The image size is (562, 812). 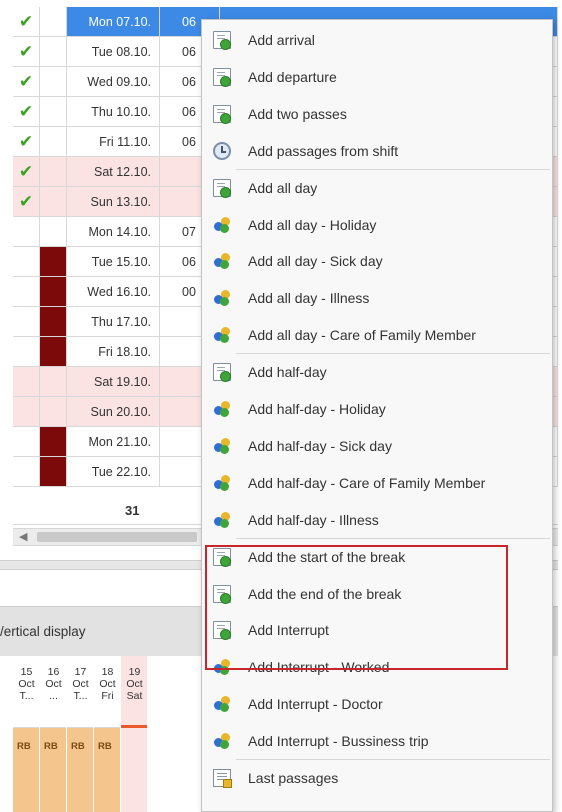 I want to click on menu-item: Add half-day - Care of Family Member, so click(x=377, y=483).